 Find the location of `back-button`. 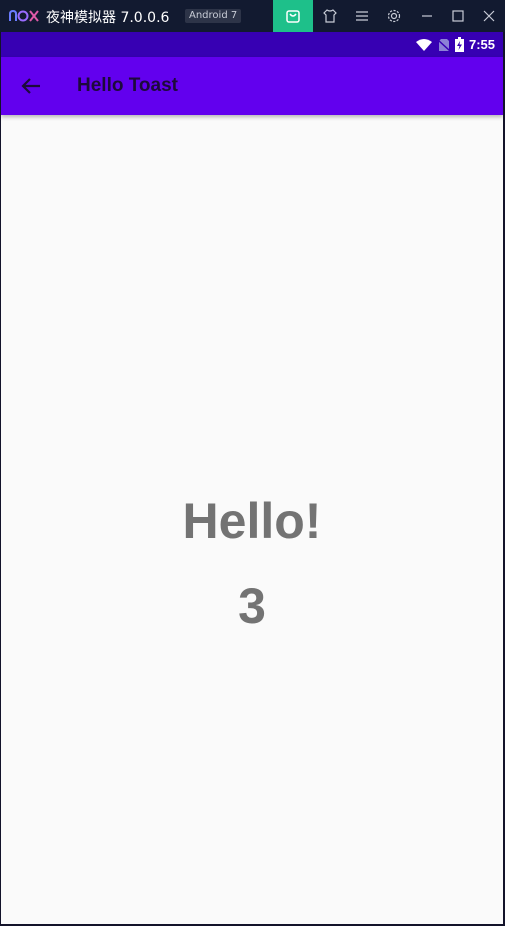

back-button is located at coordinates (31, 86).